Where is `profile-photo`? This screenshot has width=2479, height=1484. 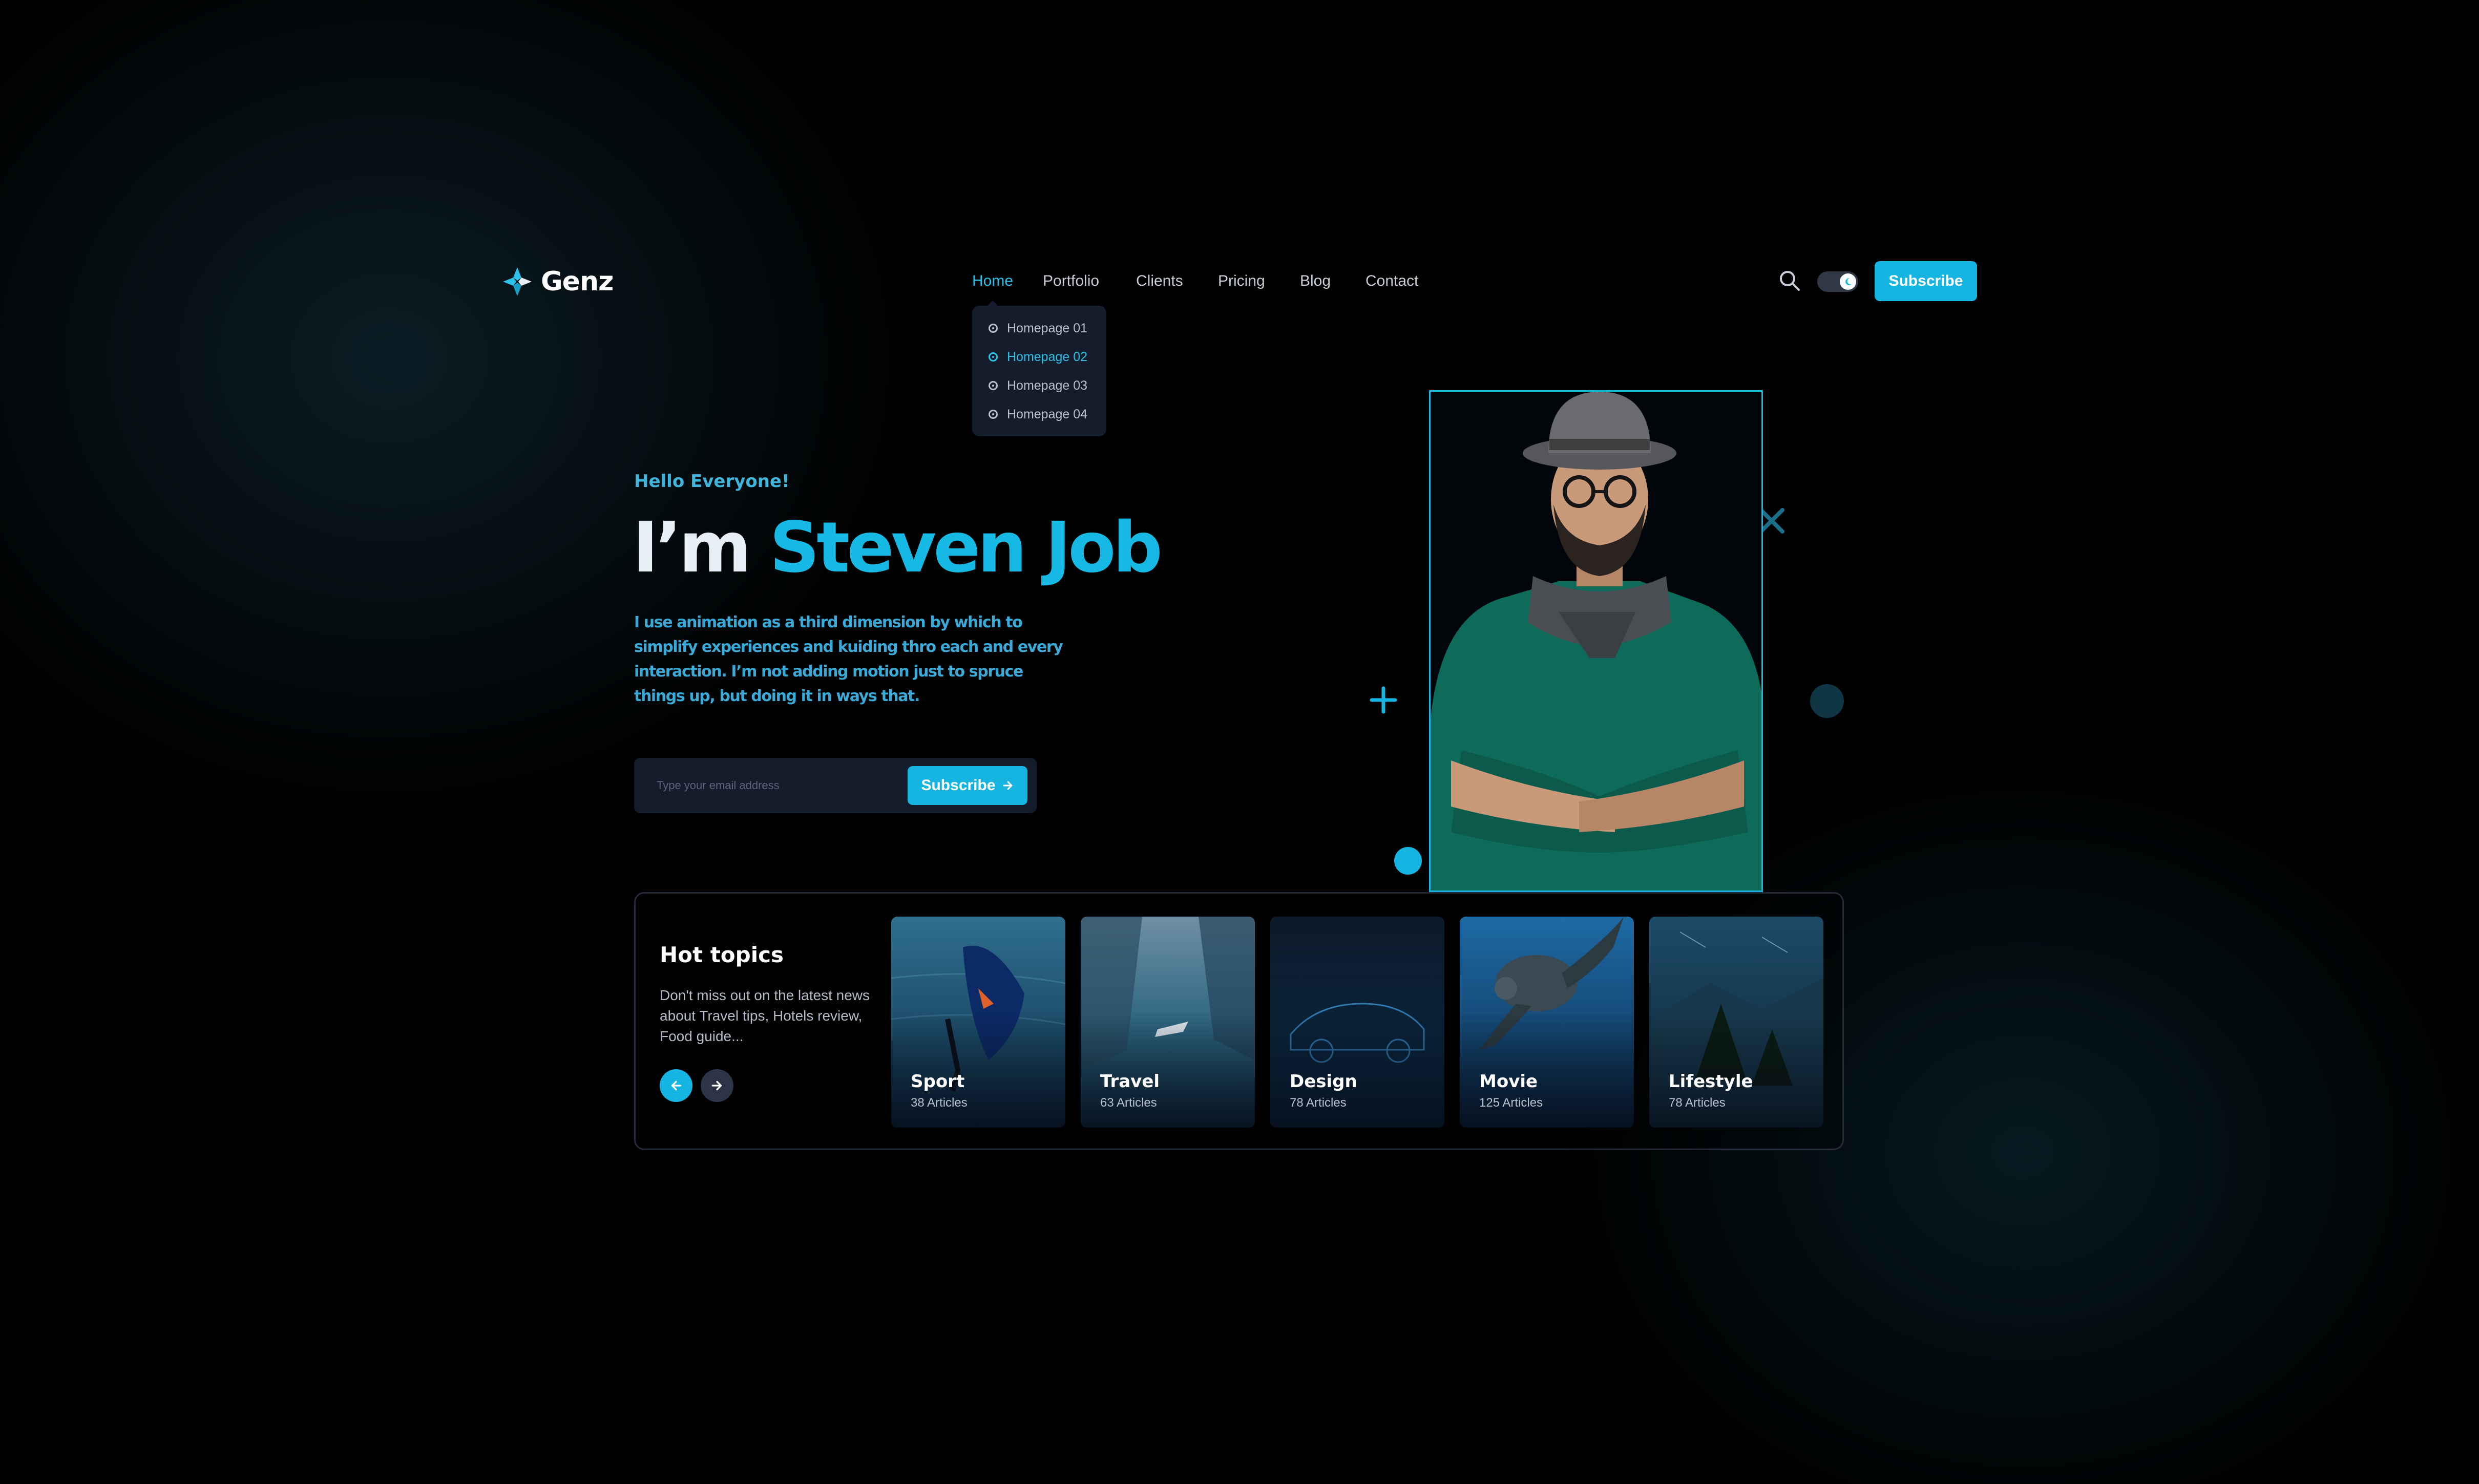 profile-photo is located at coordinates (1596, 641).